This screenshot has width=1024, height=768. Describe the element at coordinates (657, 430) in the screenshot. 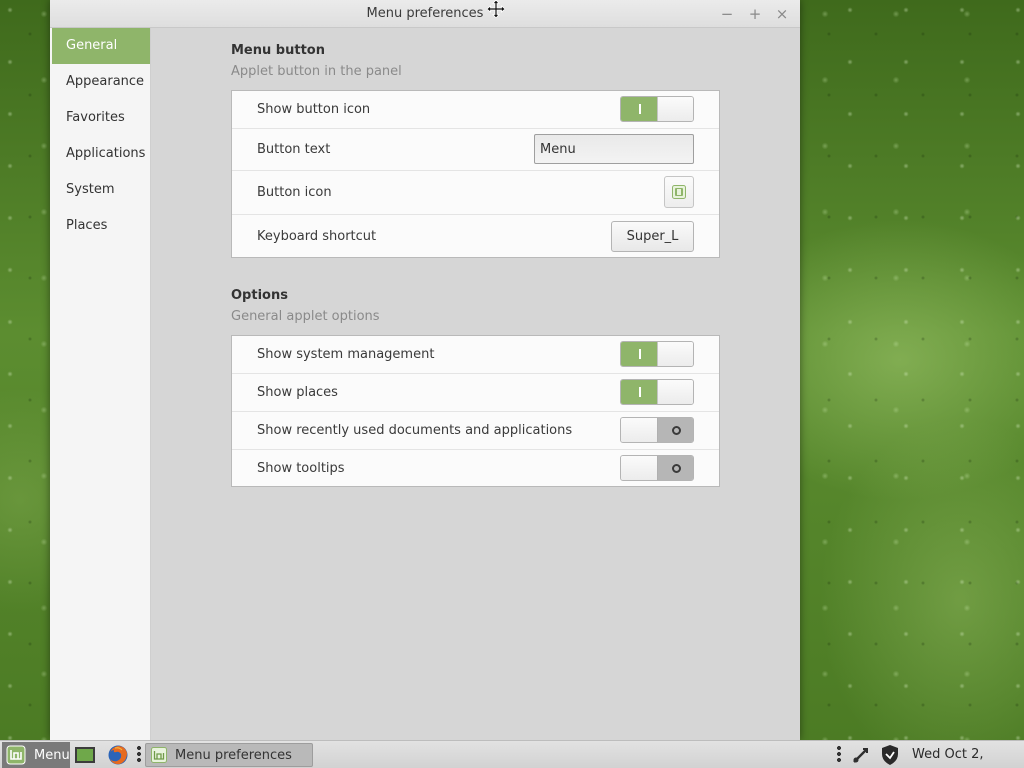

I see `show-recent-toggle` at that location.